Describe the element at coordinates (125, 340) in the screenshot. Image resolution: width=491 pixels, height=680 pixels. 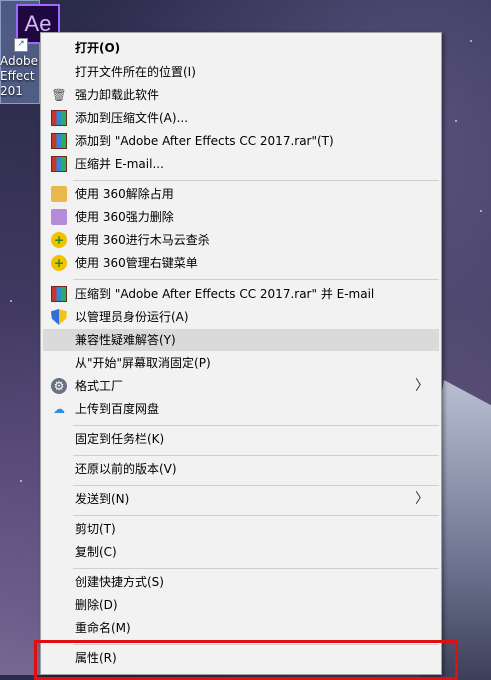
I see `menu-item-label: 兼容性疑难解答(Y)` at that location.